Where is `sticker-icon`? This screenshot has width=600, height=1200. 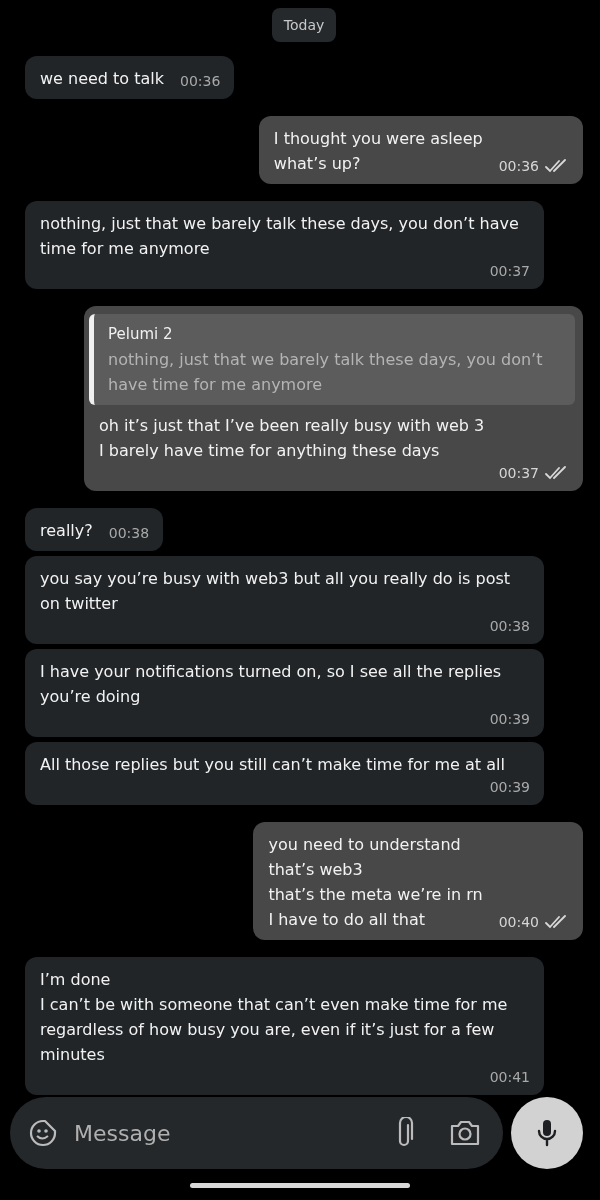
sticker-icon is located at coordinates (43, 1133).